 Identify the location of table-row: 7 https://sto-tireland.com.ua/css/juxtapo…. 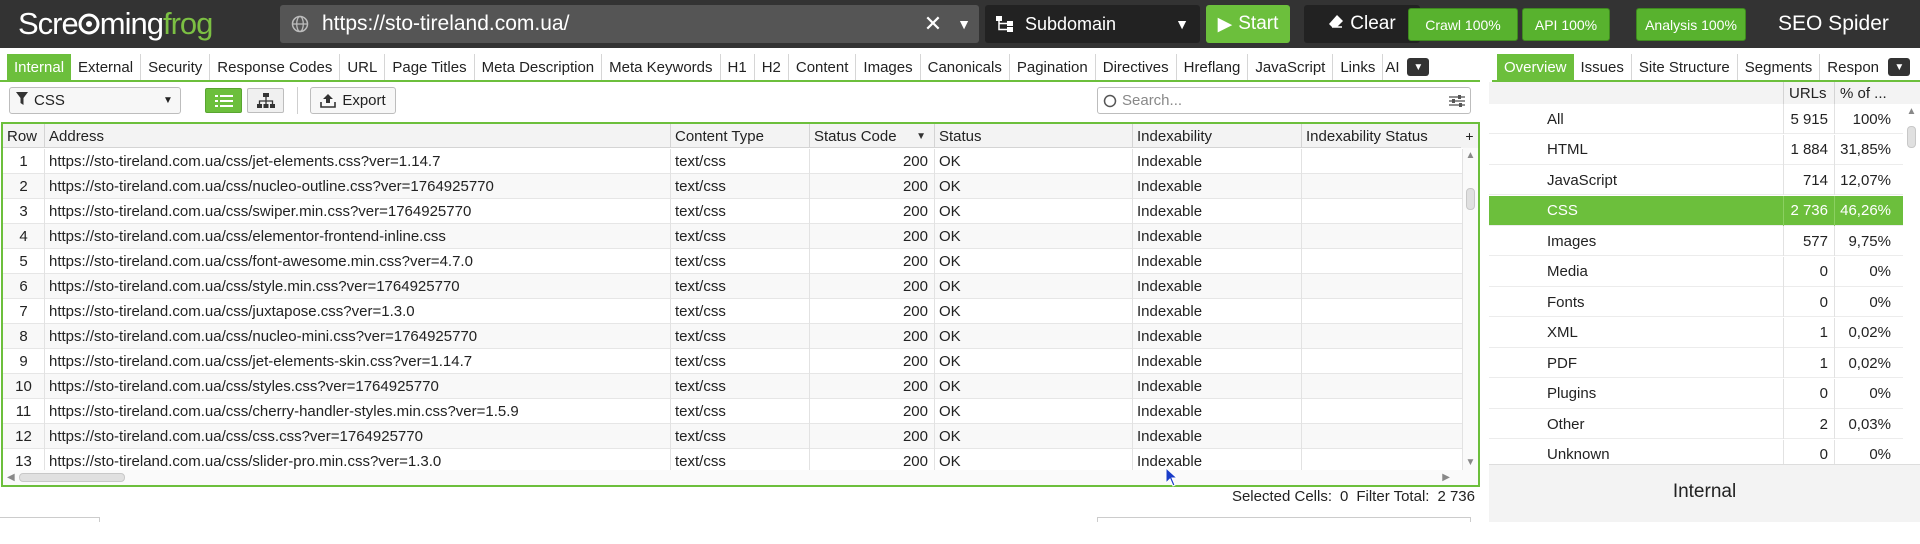
(733, 311).